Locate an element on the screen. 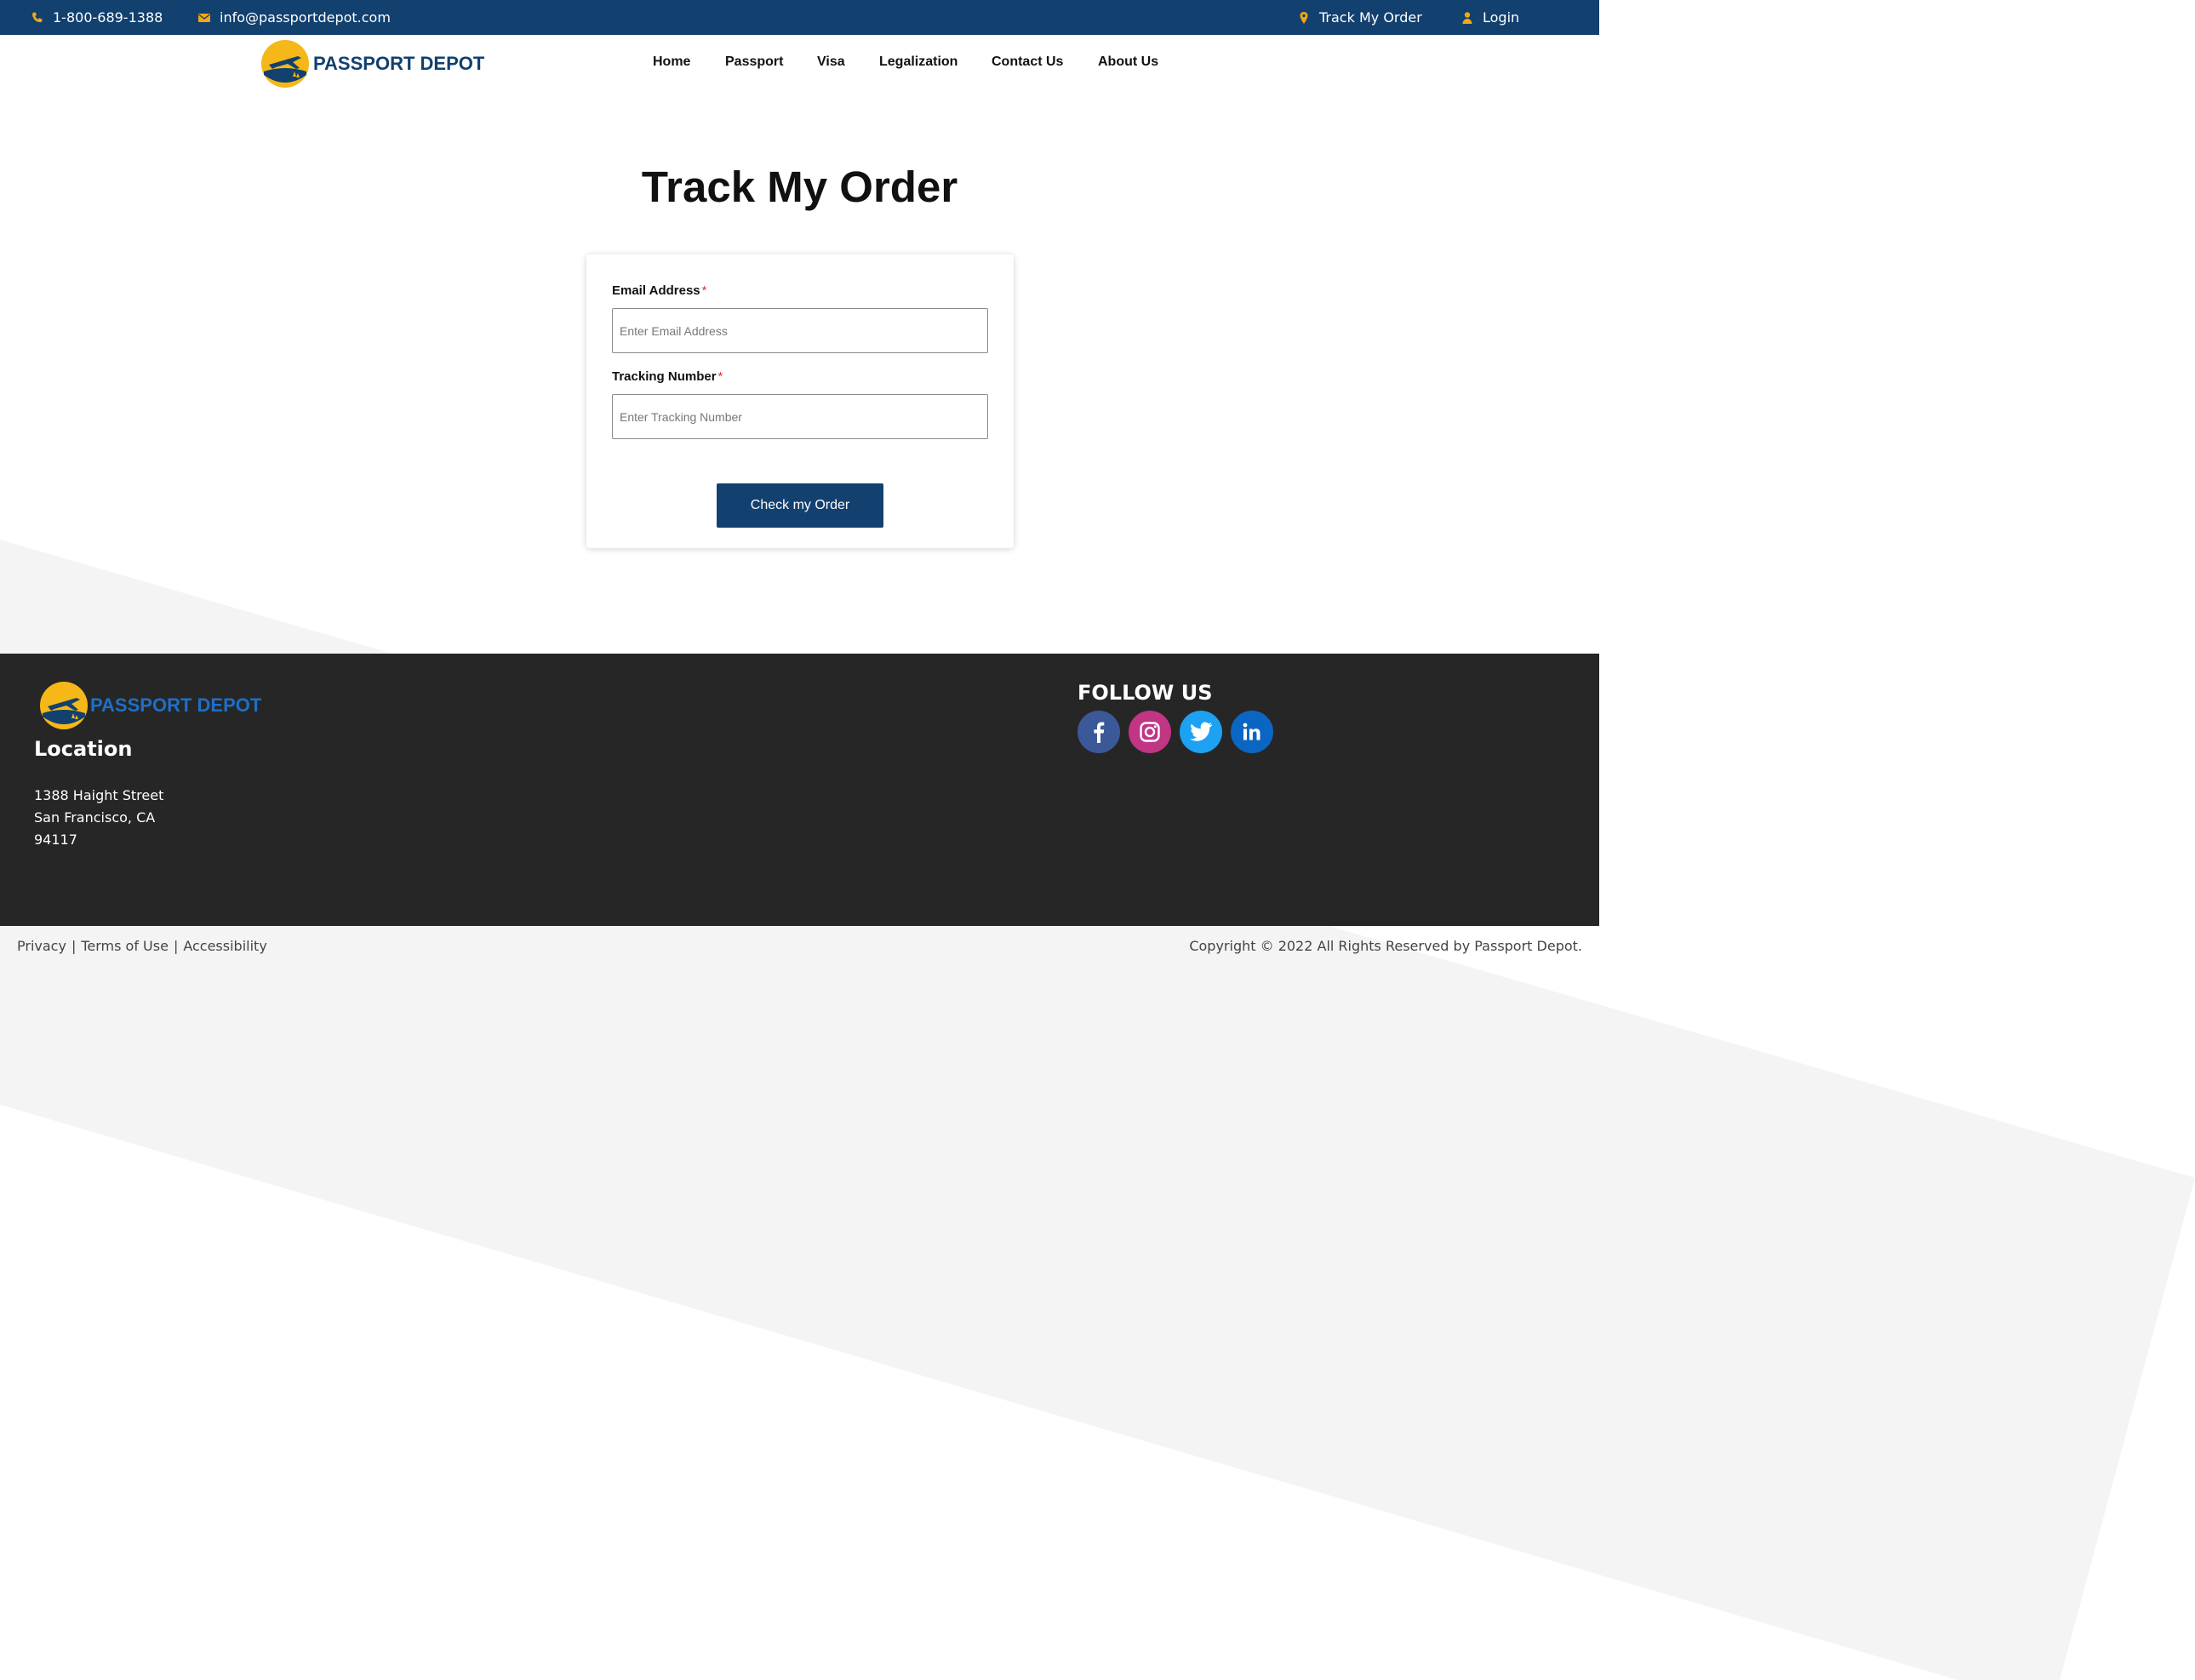 The image size is (2195, 1680). login-link: Login is located at coordinates (1490, 17).